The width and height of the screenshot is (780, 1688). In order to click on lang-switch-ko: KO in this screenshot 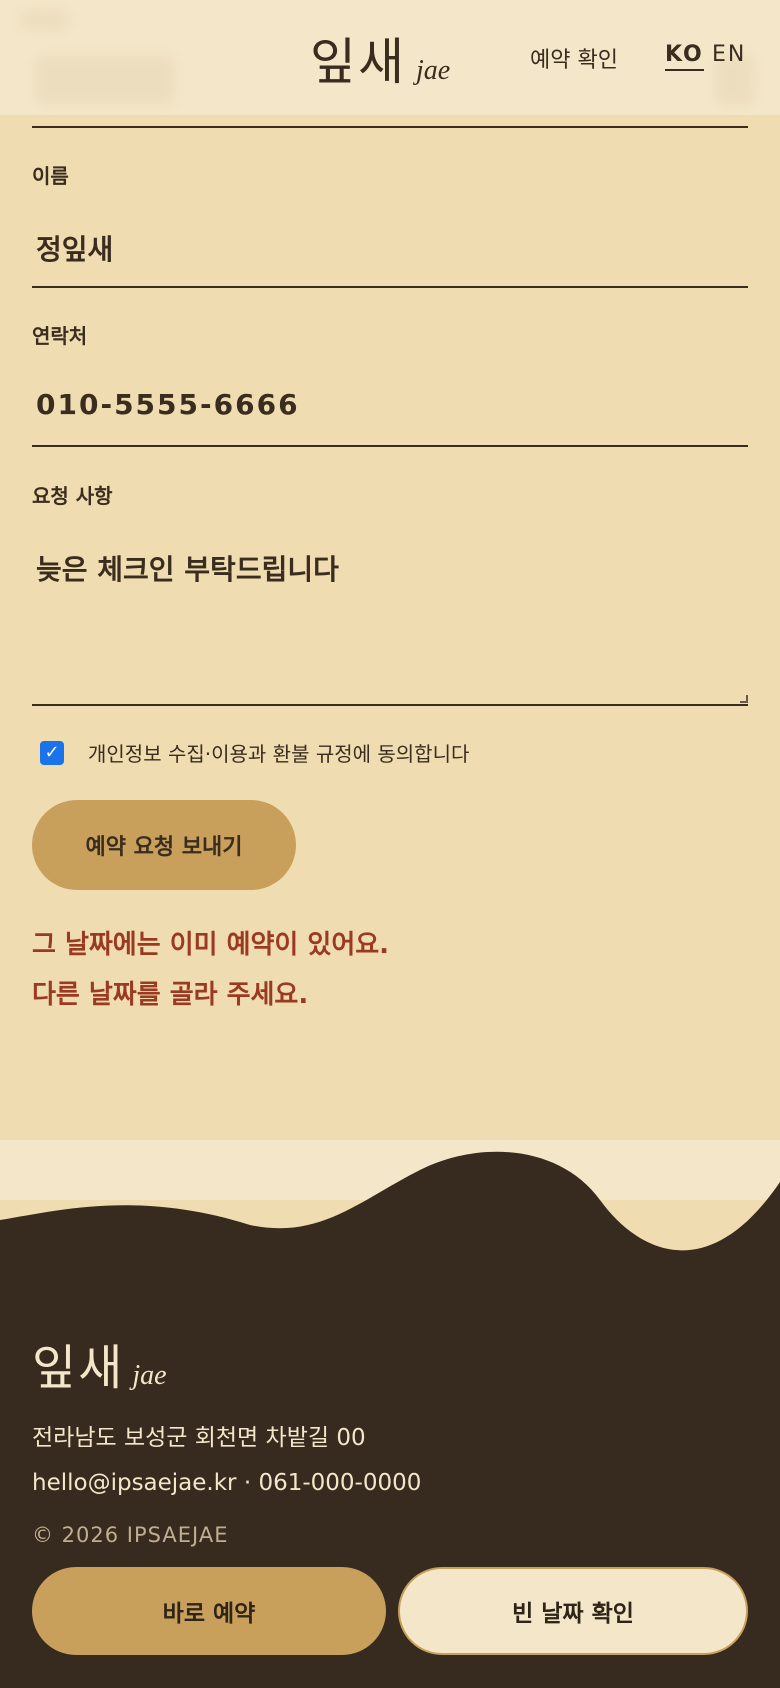, I will do `click(684, 56)`.